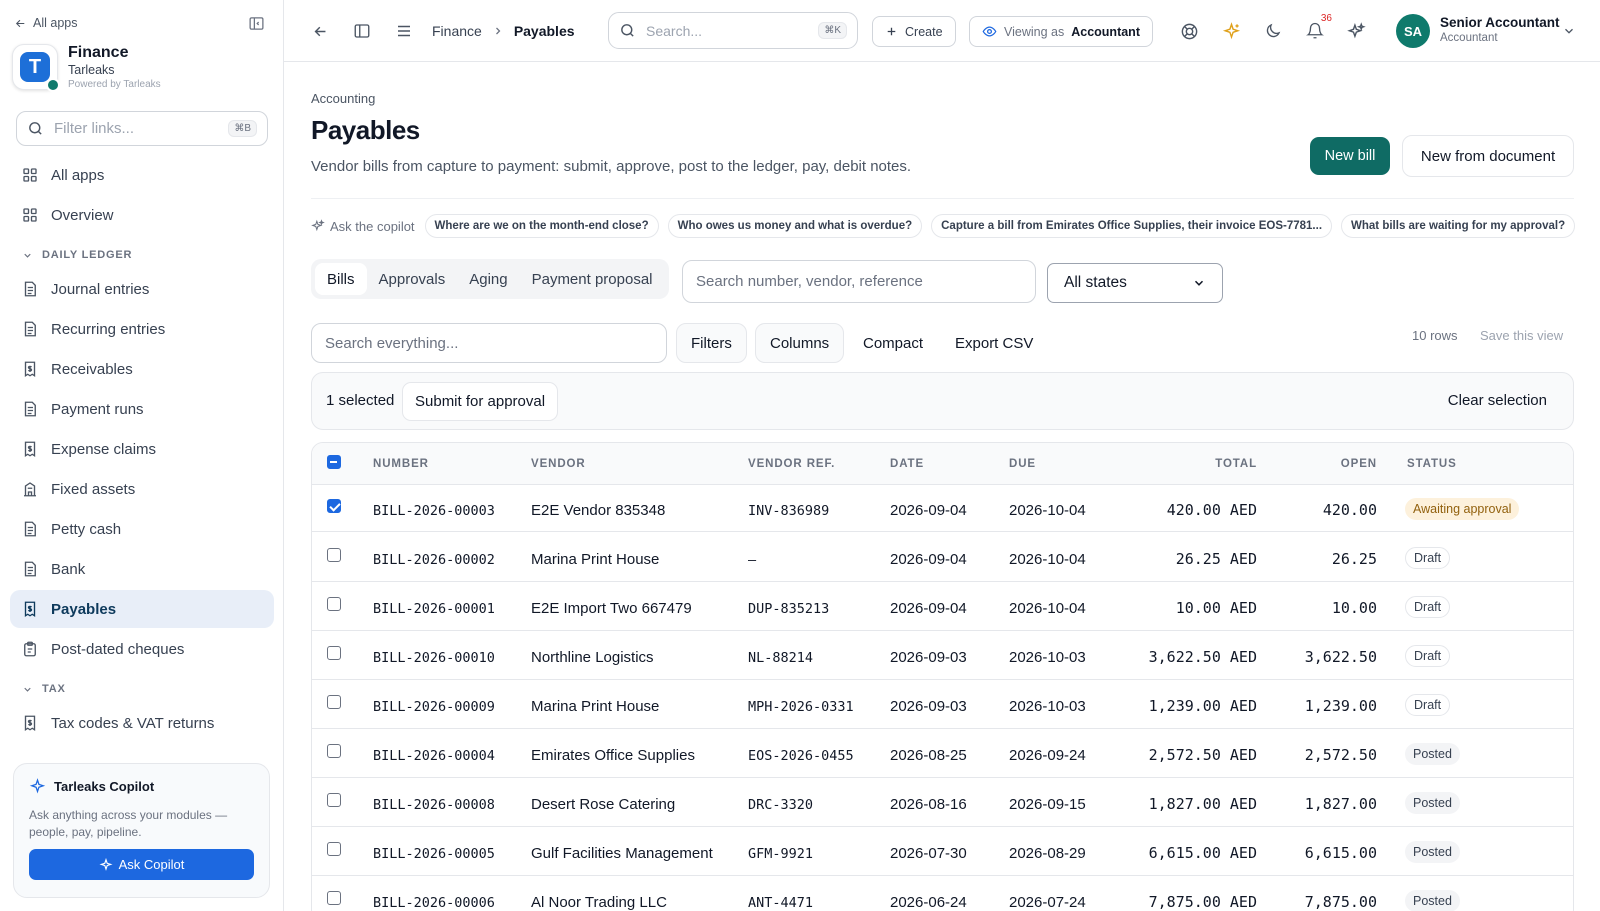 The image size is (1600, 911). I want to click on back-to-all-apps-link: All apps, so click(45, 23).